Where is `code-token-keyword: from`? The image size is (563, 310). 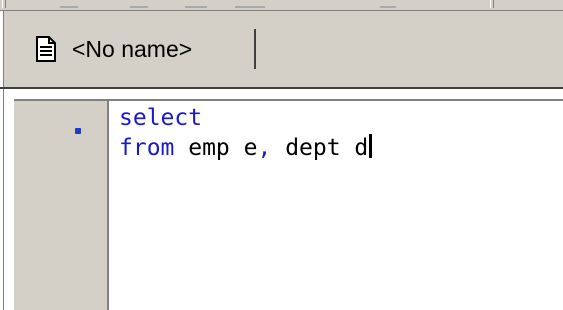 code-token-keyword: from is located at coordinates (147, 148).